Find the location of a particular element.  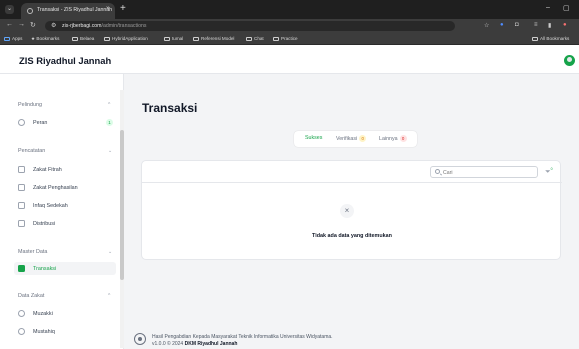

brand-title: ZIS Riyadhul Jannah is located at coordinates (65, 60).